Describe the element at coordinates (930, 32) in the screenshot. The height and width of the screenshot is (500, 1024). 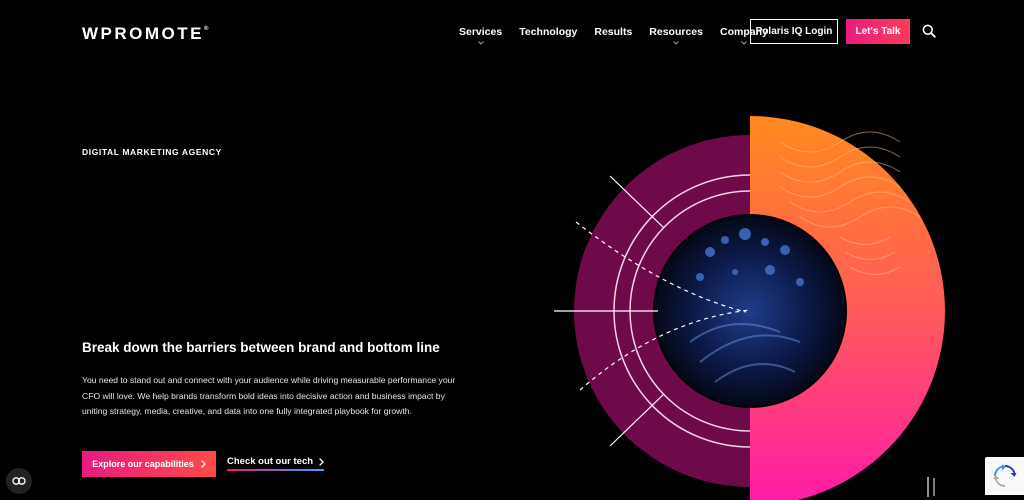
I see `search-icon` at that location.